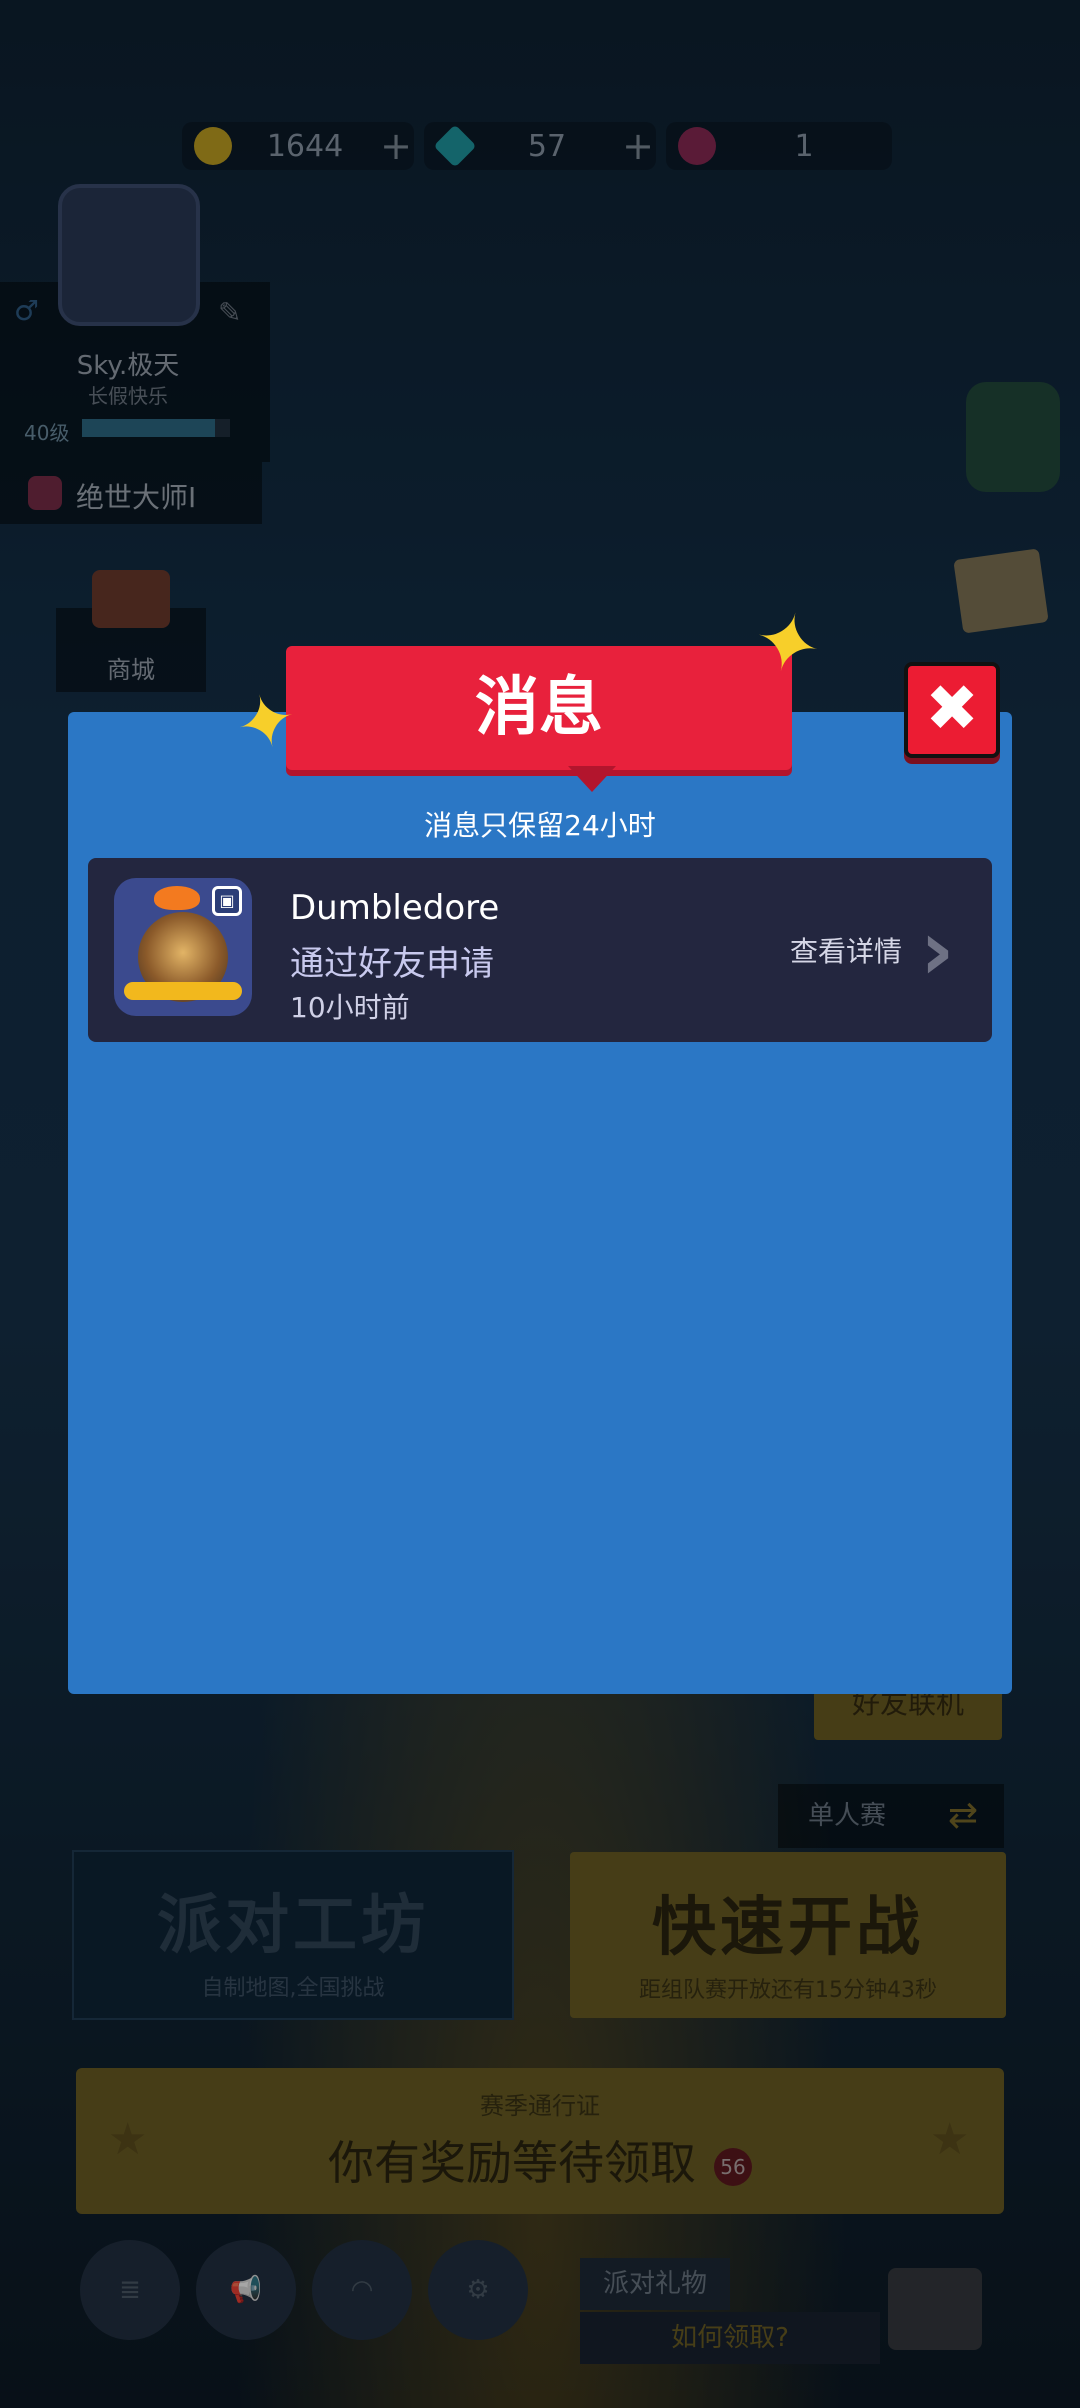 The width and height of the screenshot is (1080, 2408). Describe the element at coordinates (350, 1007) in the screenshot. I see `message-time: 10小时前` at that location.